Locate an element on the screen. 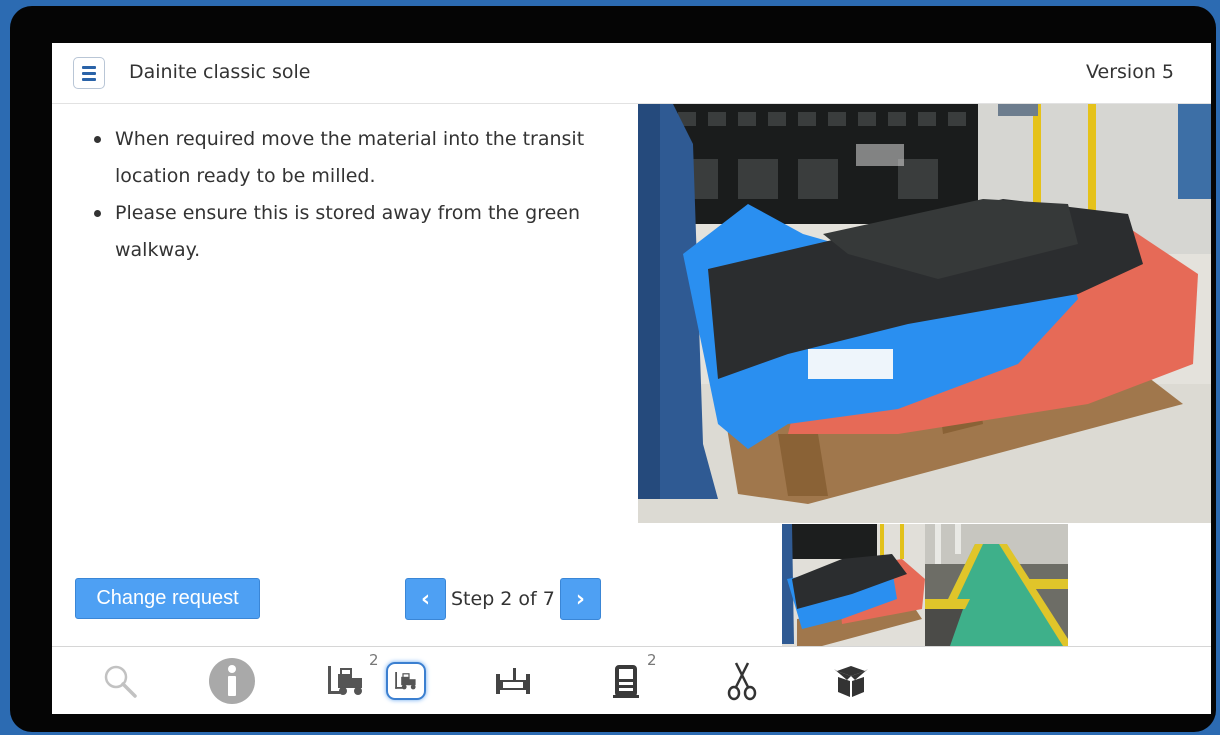 Image resolution: width=1220 pixels, height=735 pixels. dispenser-count-badge: 2 is located at coordinates (652, 660).